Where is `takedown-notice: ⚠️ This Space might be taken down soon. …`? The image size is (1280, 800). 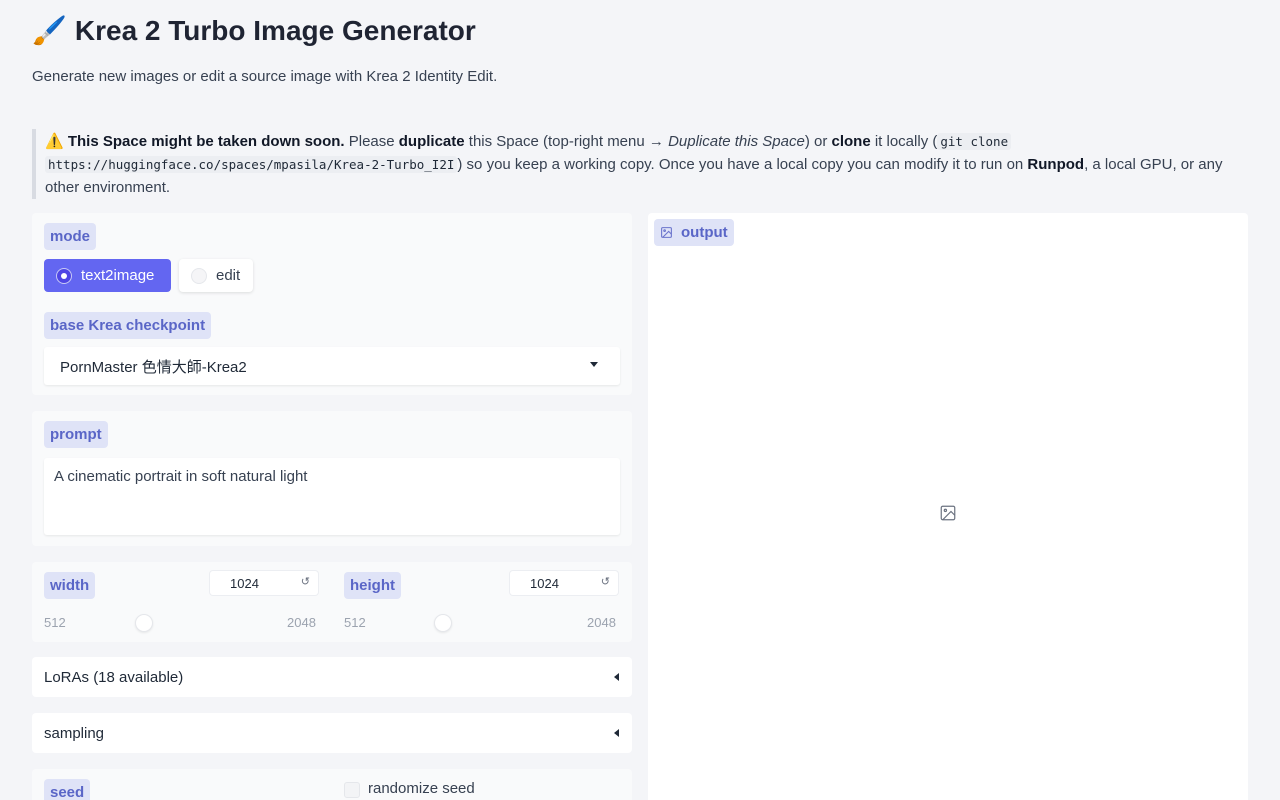
takedown-notice: ⚠️ This Space might be taken down soon. … is located at coordinates (640, 164).